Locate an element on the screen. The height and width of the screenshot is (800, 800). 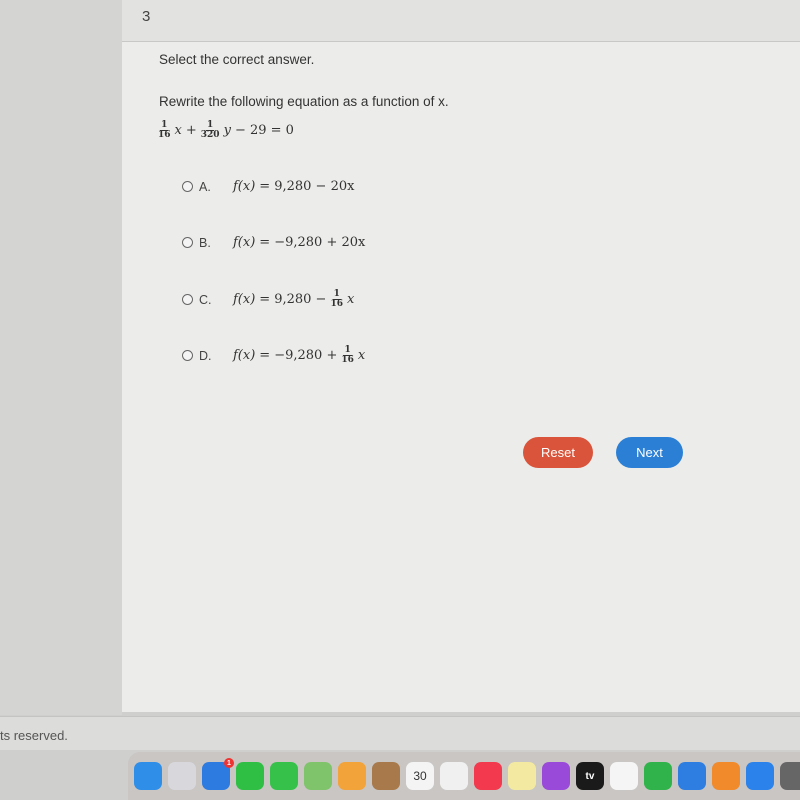
next-button: Next is located at coordinates (649, 452).